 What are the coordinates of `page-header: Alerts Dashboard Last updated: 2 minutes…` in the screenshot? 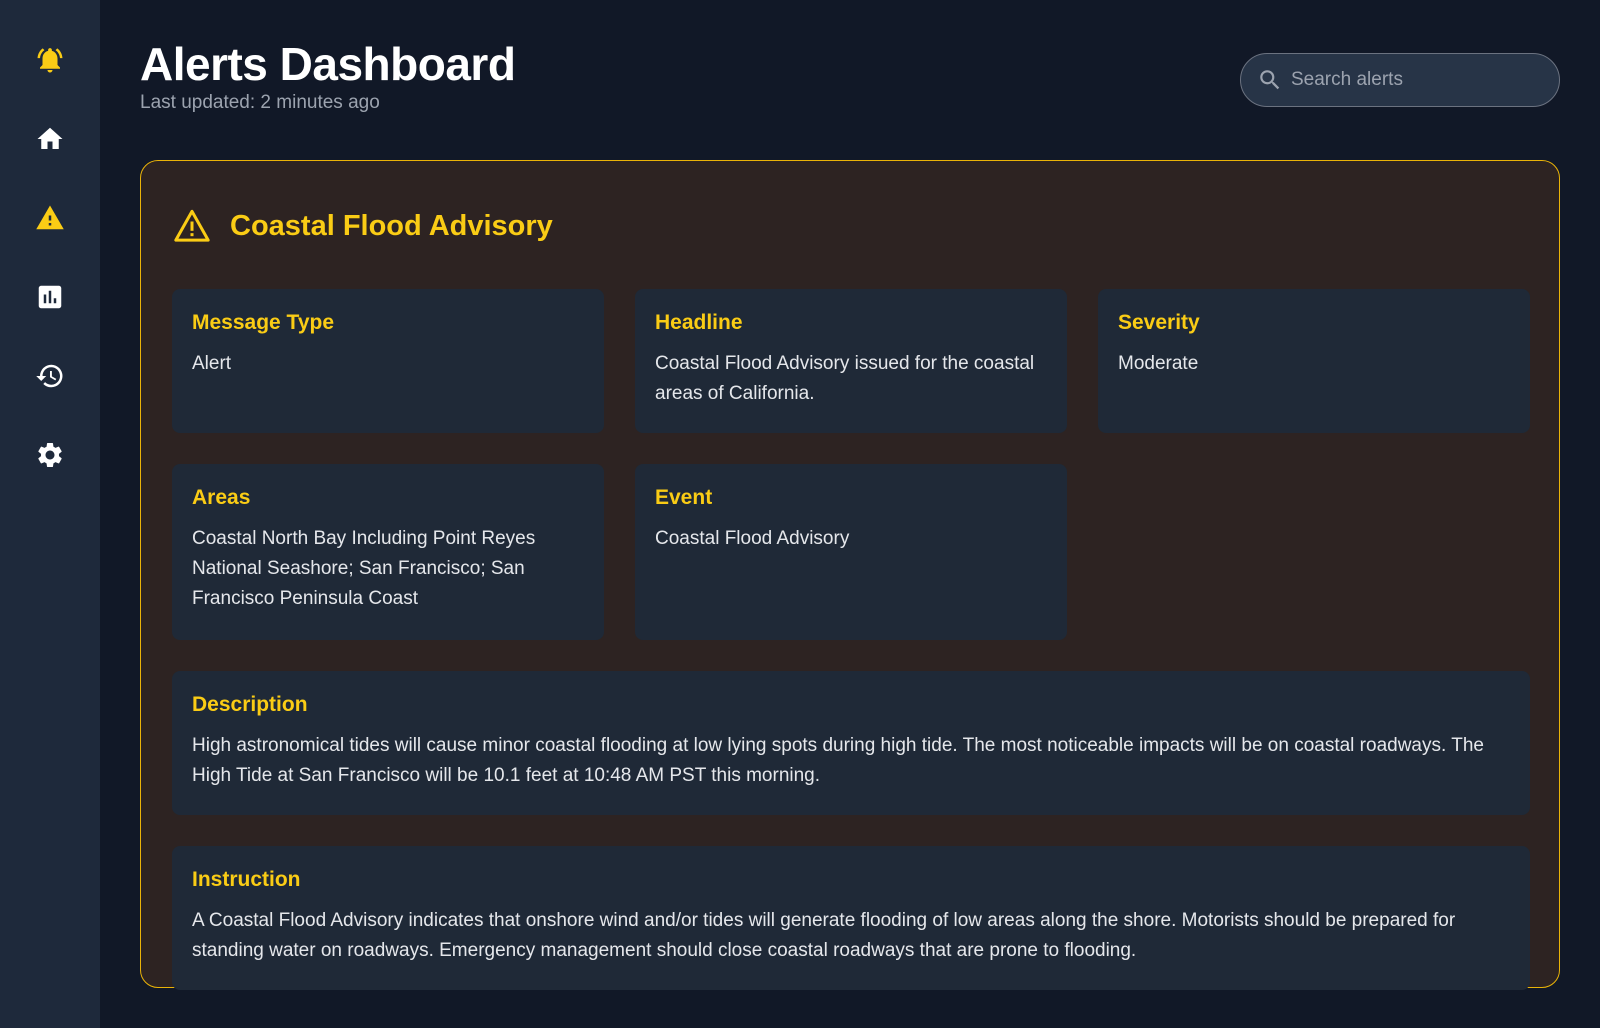 It's located at (850, 98).